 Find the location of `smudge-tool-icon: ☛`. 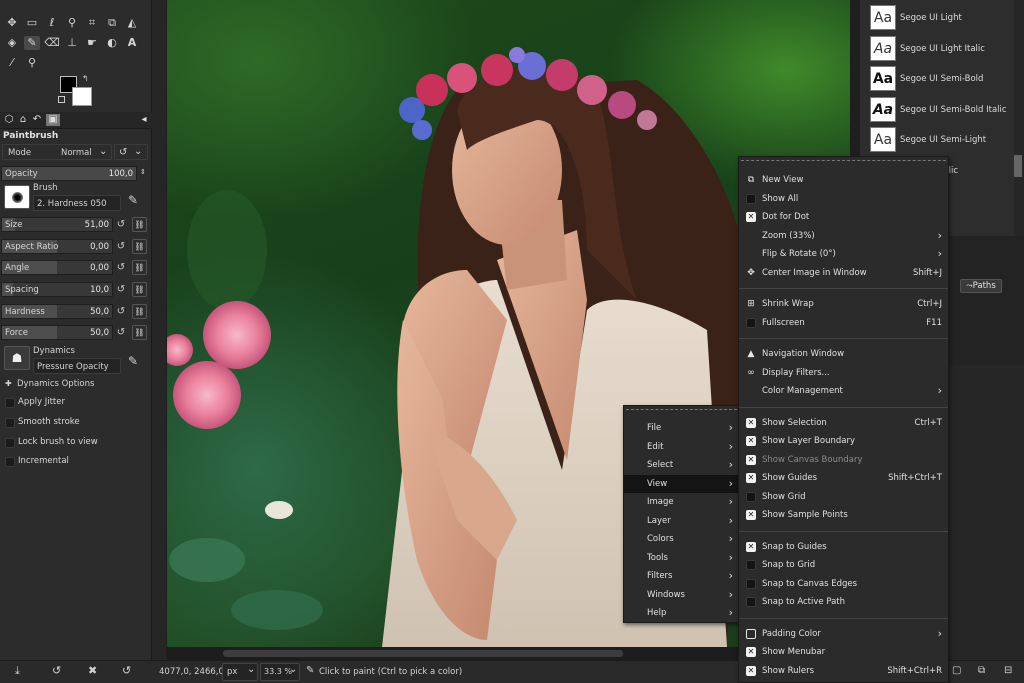

smudge-tool-icon: ☛ is located at coordinates (92, 43).